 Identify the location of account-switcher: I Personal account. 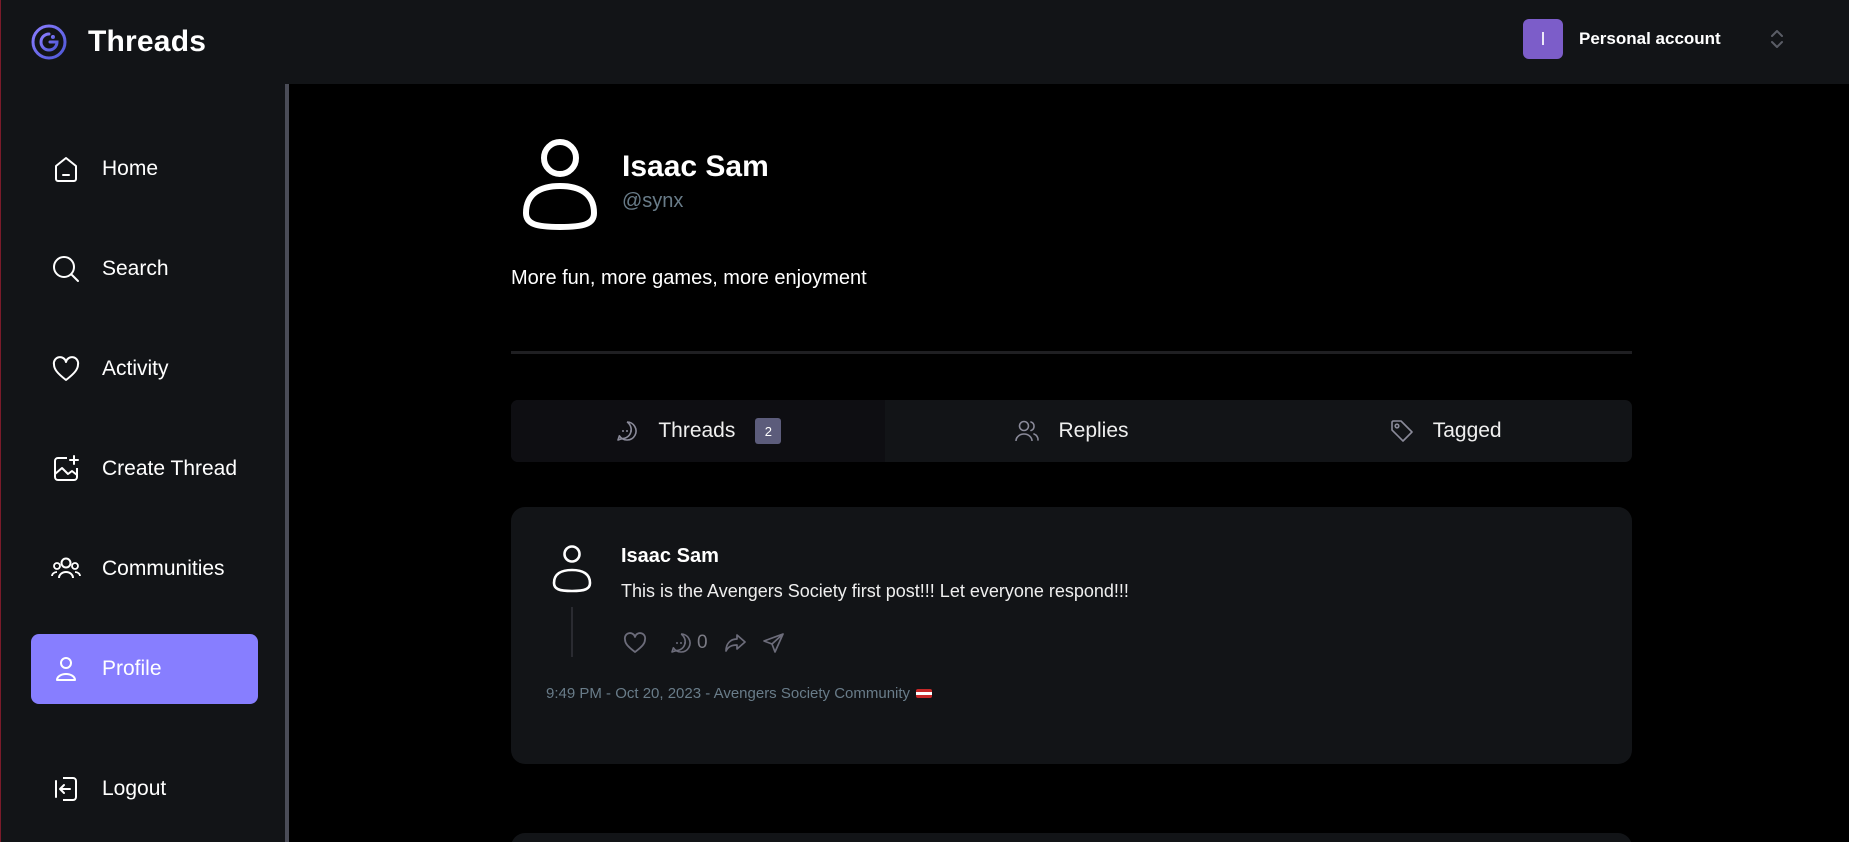
(1656, 39).